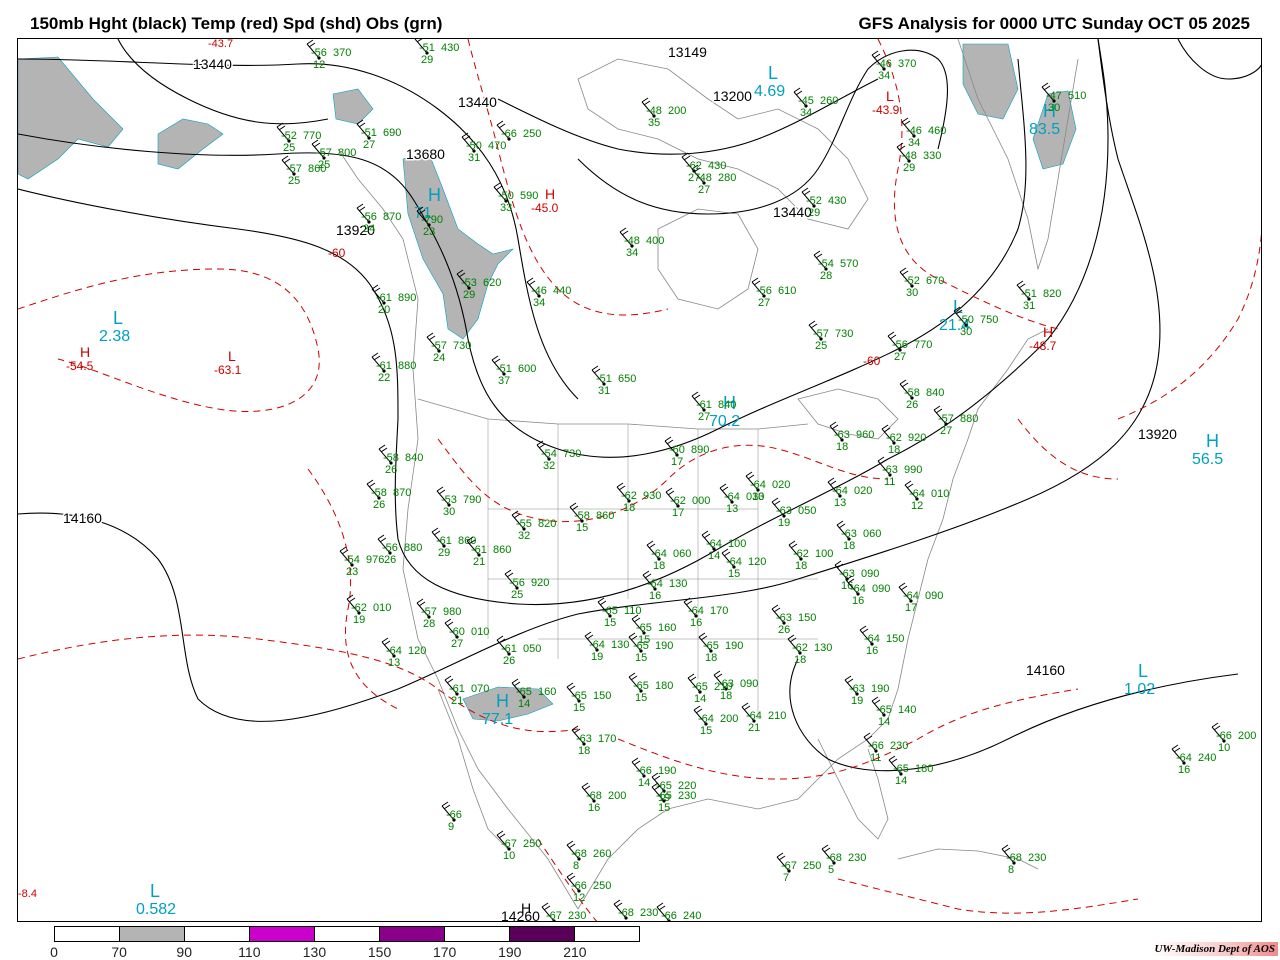 Image resolution: width=1280 pixels, height=960 pixels. Describe the element at coordinates (917, 438) in the screenshot. I see `obs-height: 920` at that location.